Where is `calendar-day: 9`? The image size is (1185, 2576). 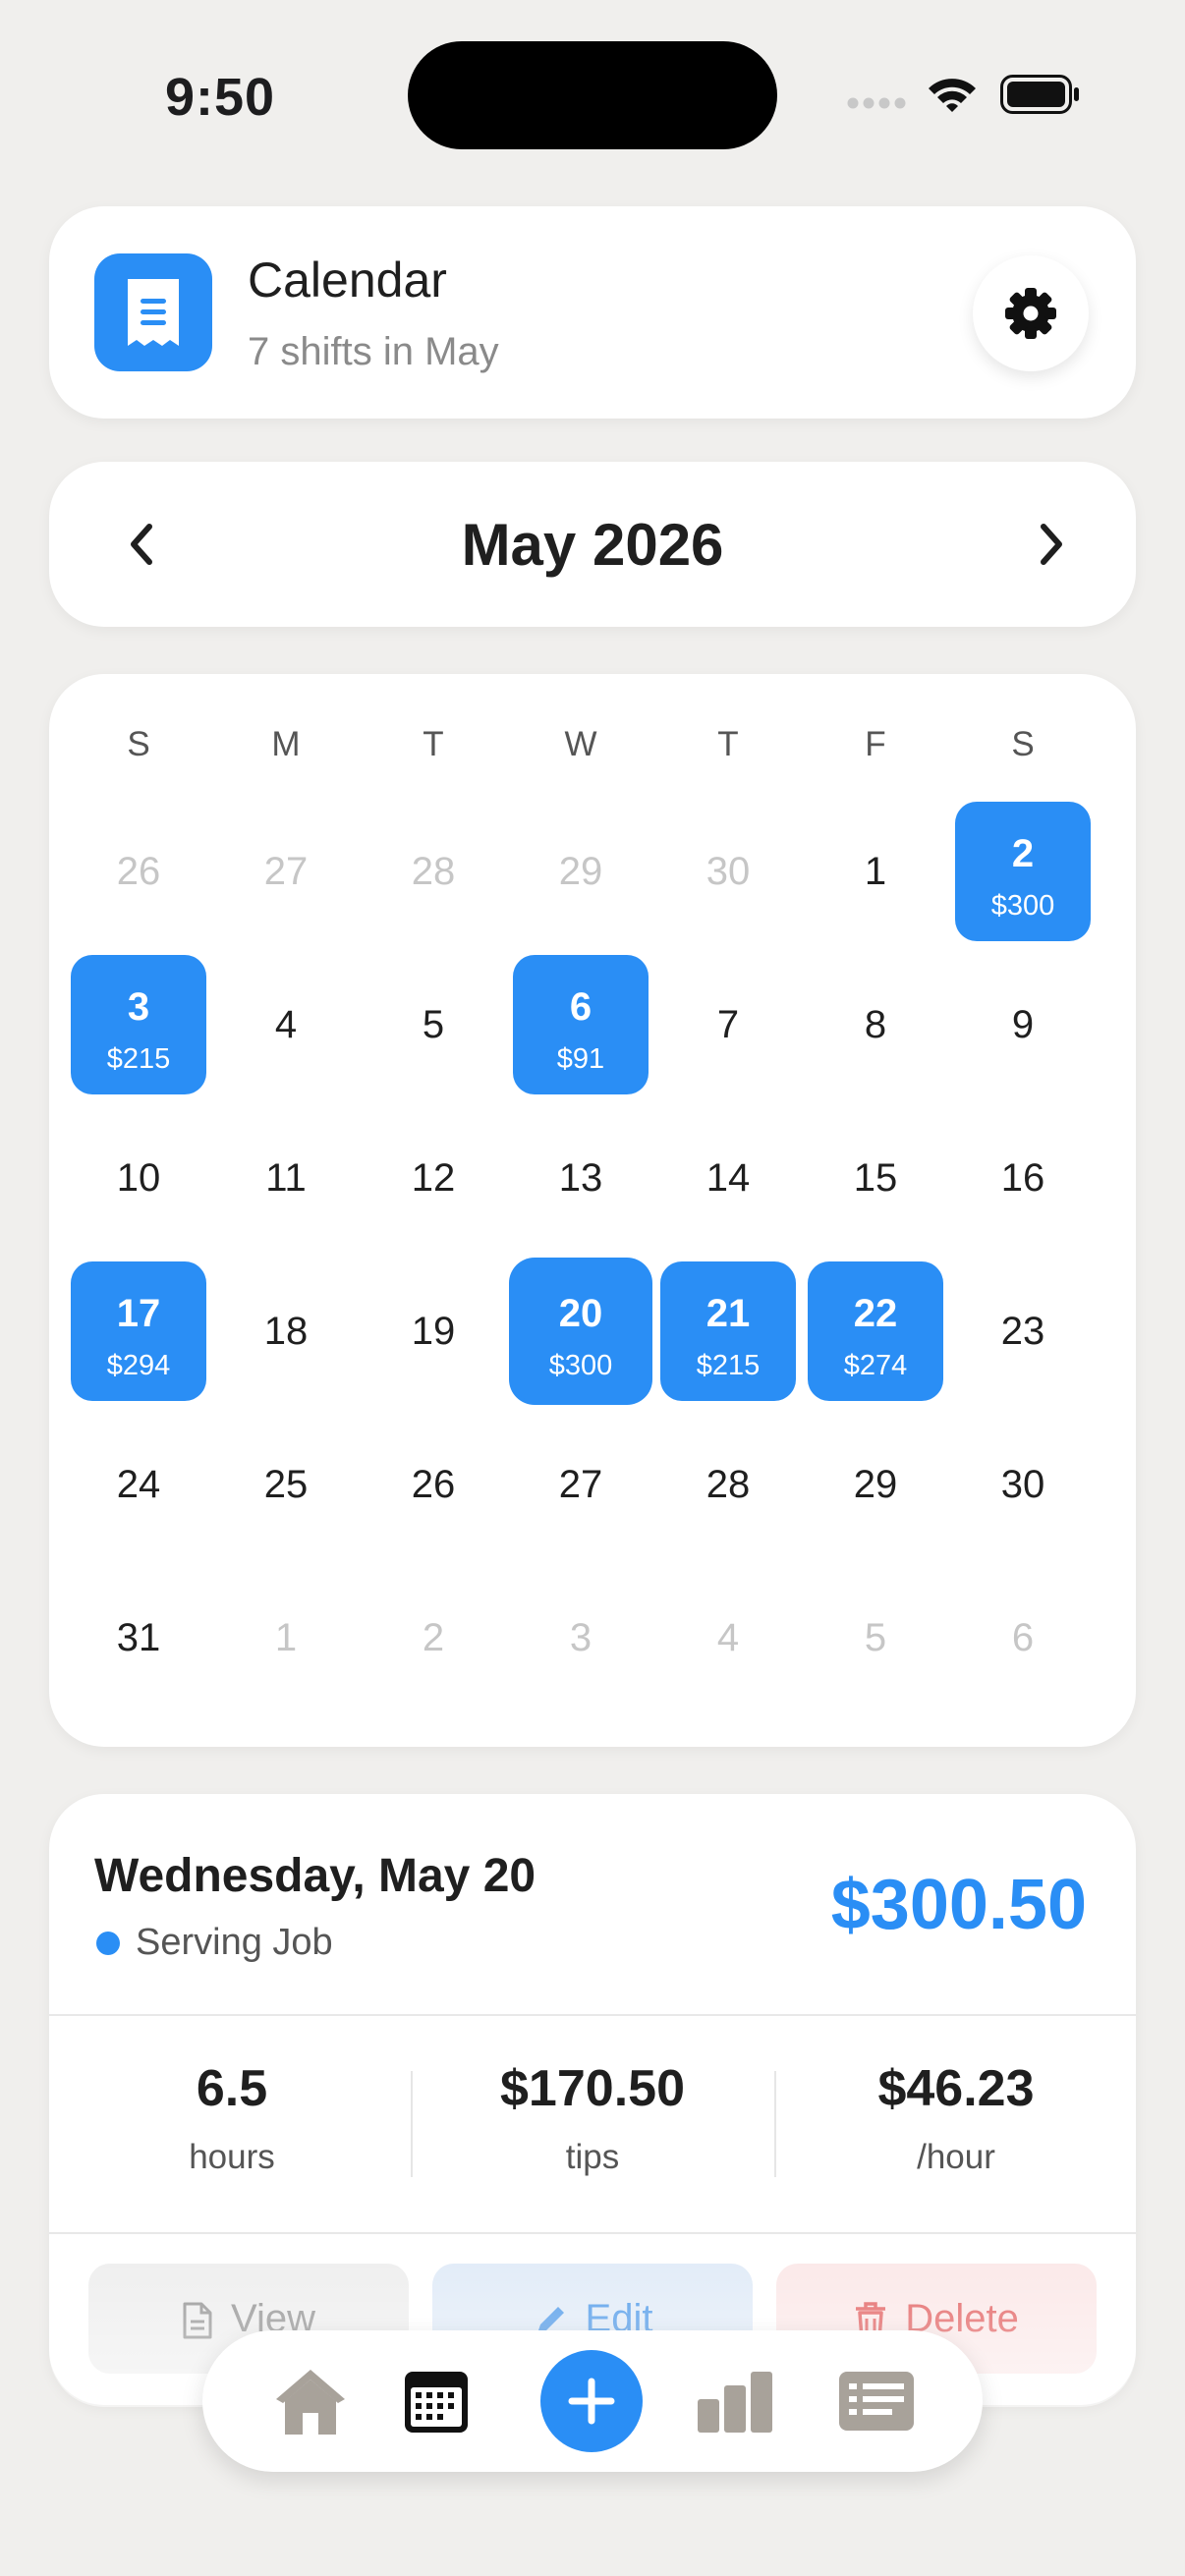 calendar-day: 9 is located at coordinates (1023, 1024).